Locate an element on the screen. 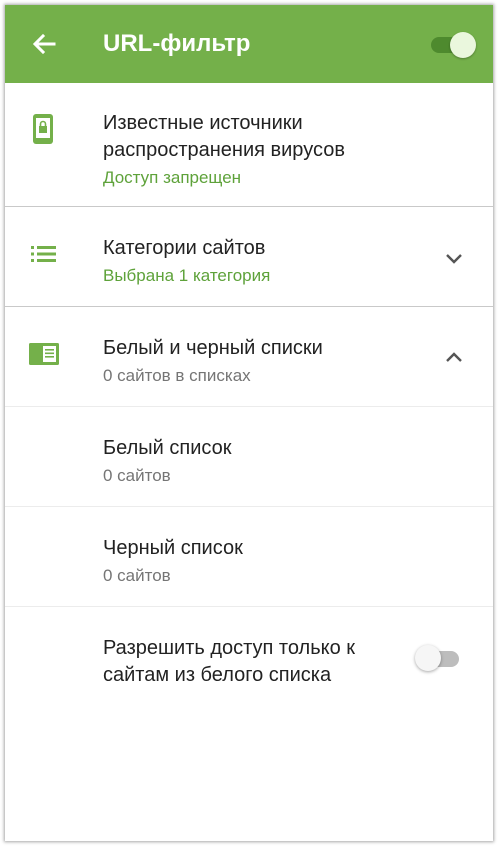  phone-lock-icon is located at coordinates (43, 129).